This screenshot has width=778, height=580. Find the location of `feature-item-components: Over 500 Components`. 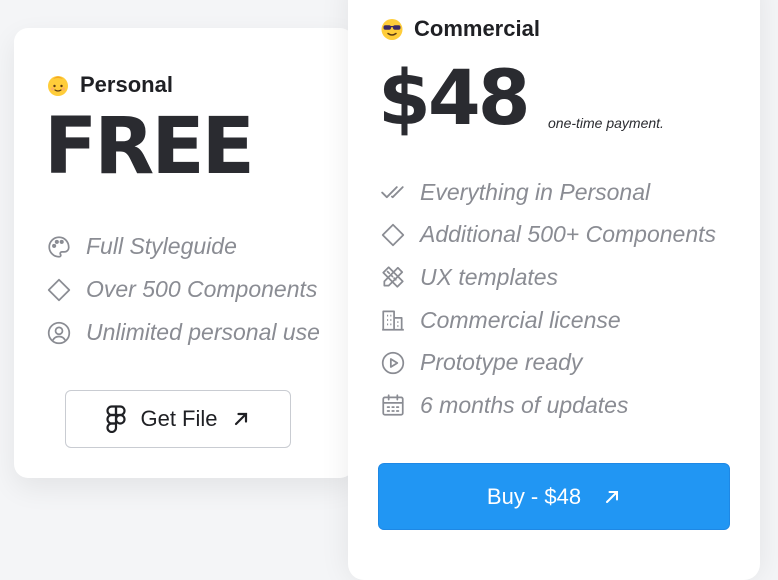

feature-item-components: Over 500 Components is located at coordinates (183, 289).